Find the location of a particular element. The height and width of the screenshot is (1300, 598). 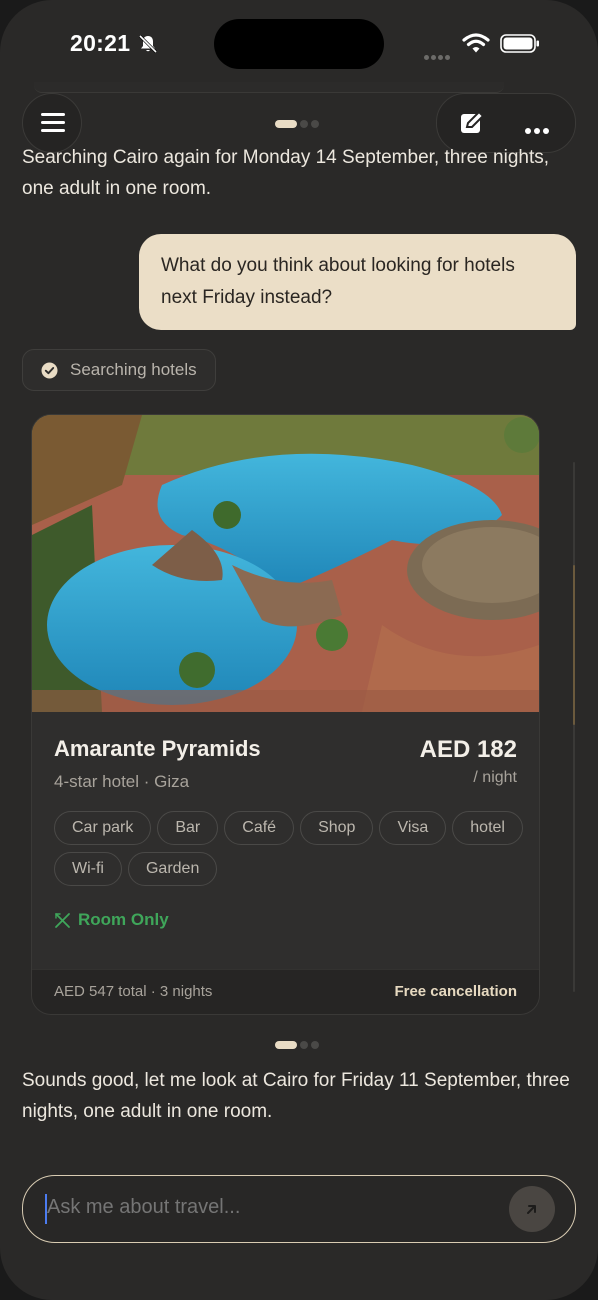

page-indicator is located at coordinates (297, 124).